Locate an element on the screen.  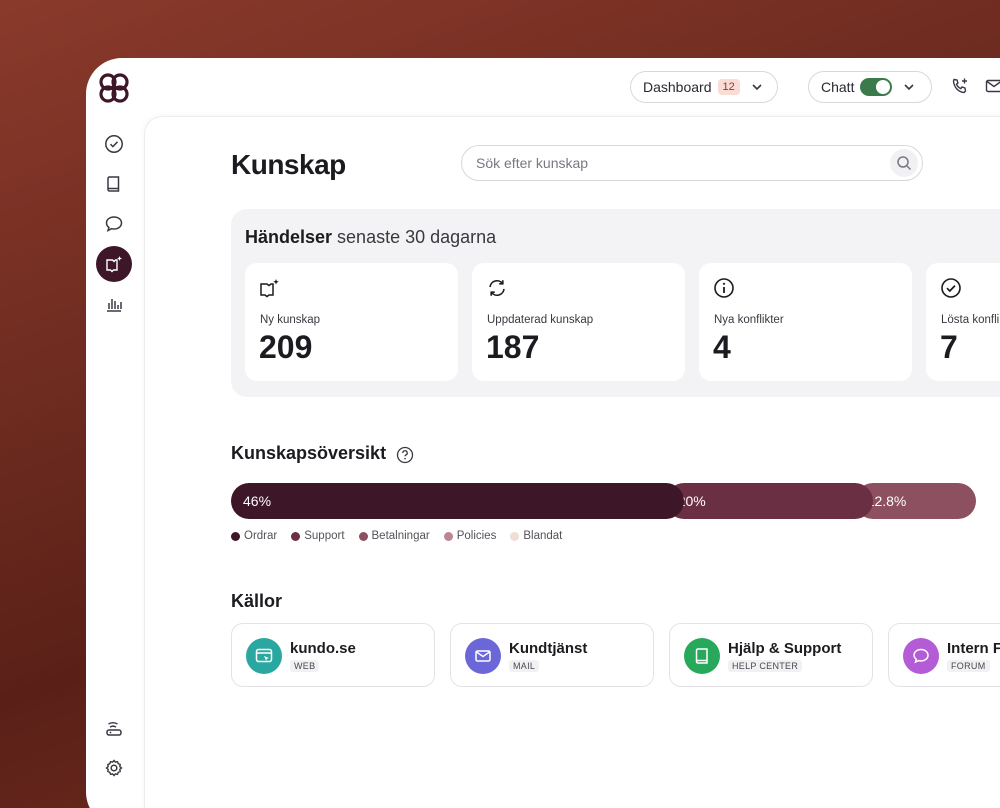
legend-label: Policies is located at coordinates (476, 536).